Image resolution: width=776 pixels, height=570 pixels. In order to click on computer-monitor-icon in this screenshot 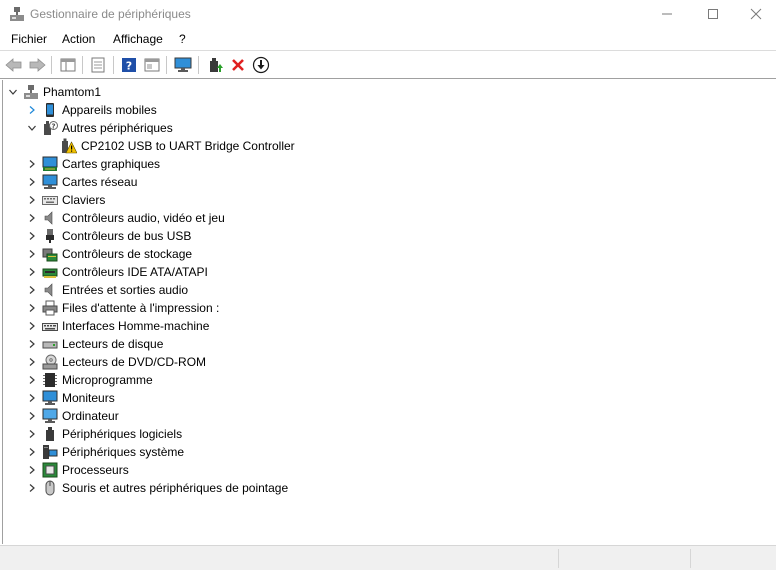, I will do `click(50, 416)`.